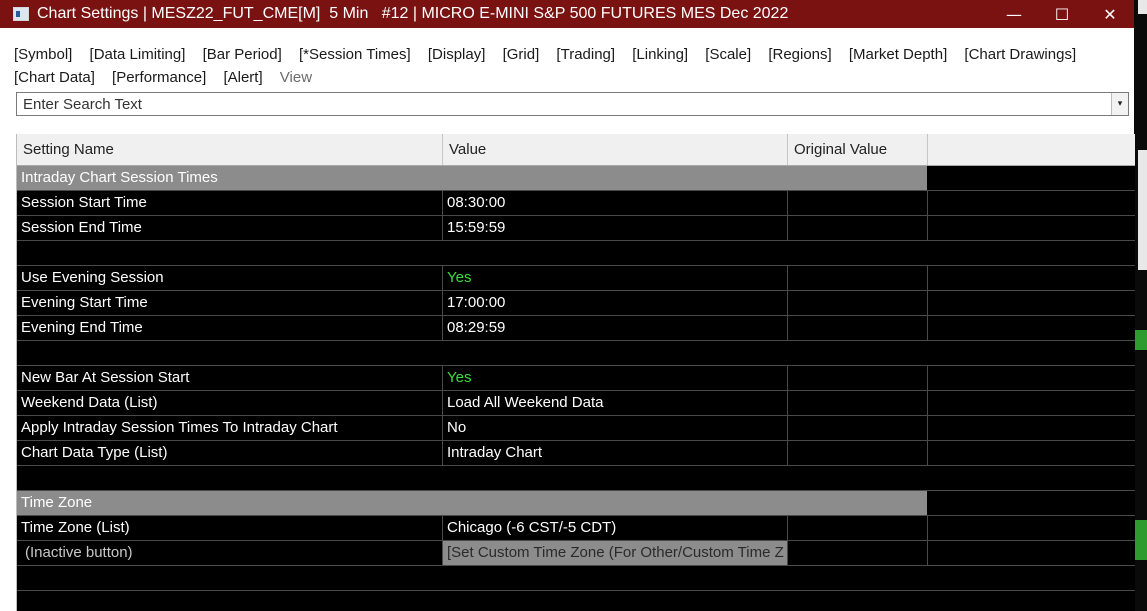 The image size is (1147, 611). I want to click on setting-value: 15:59:59, so click(615, 228).